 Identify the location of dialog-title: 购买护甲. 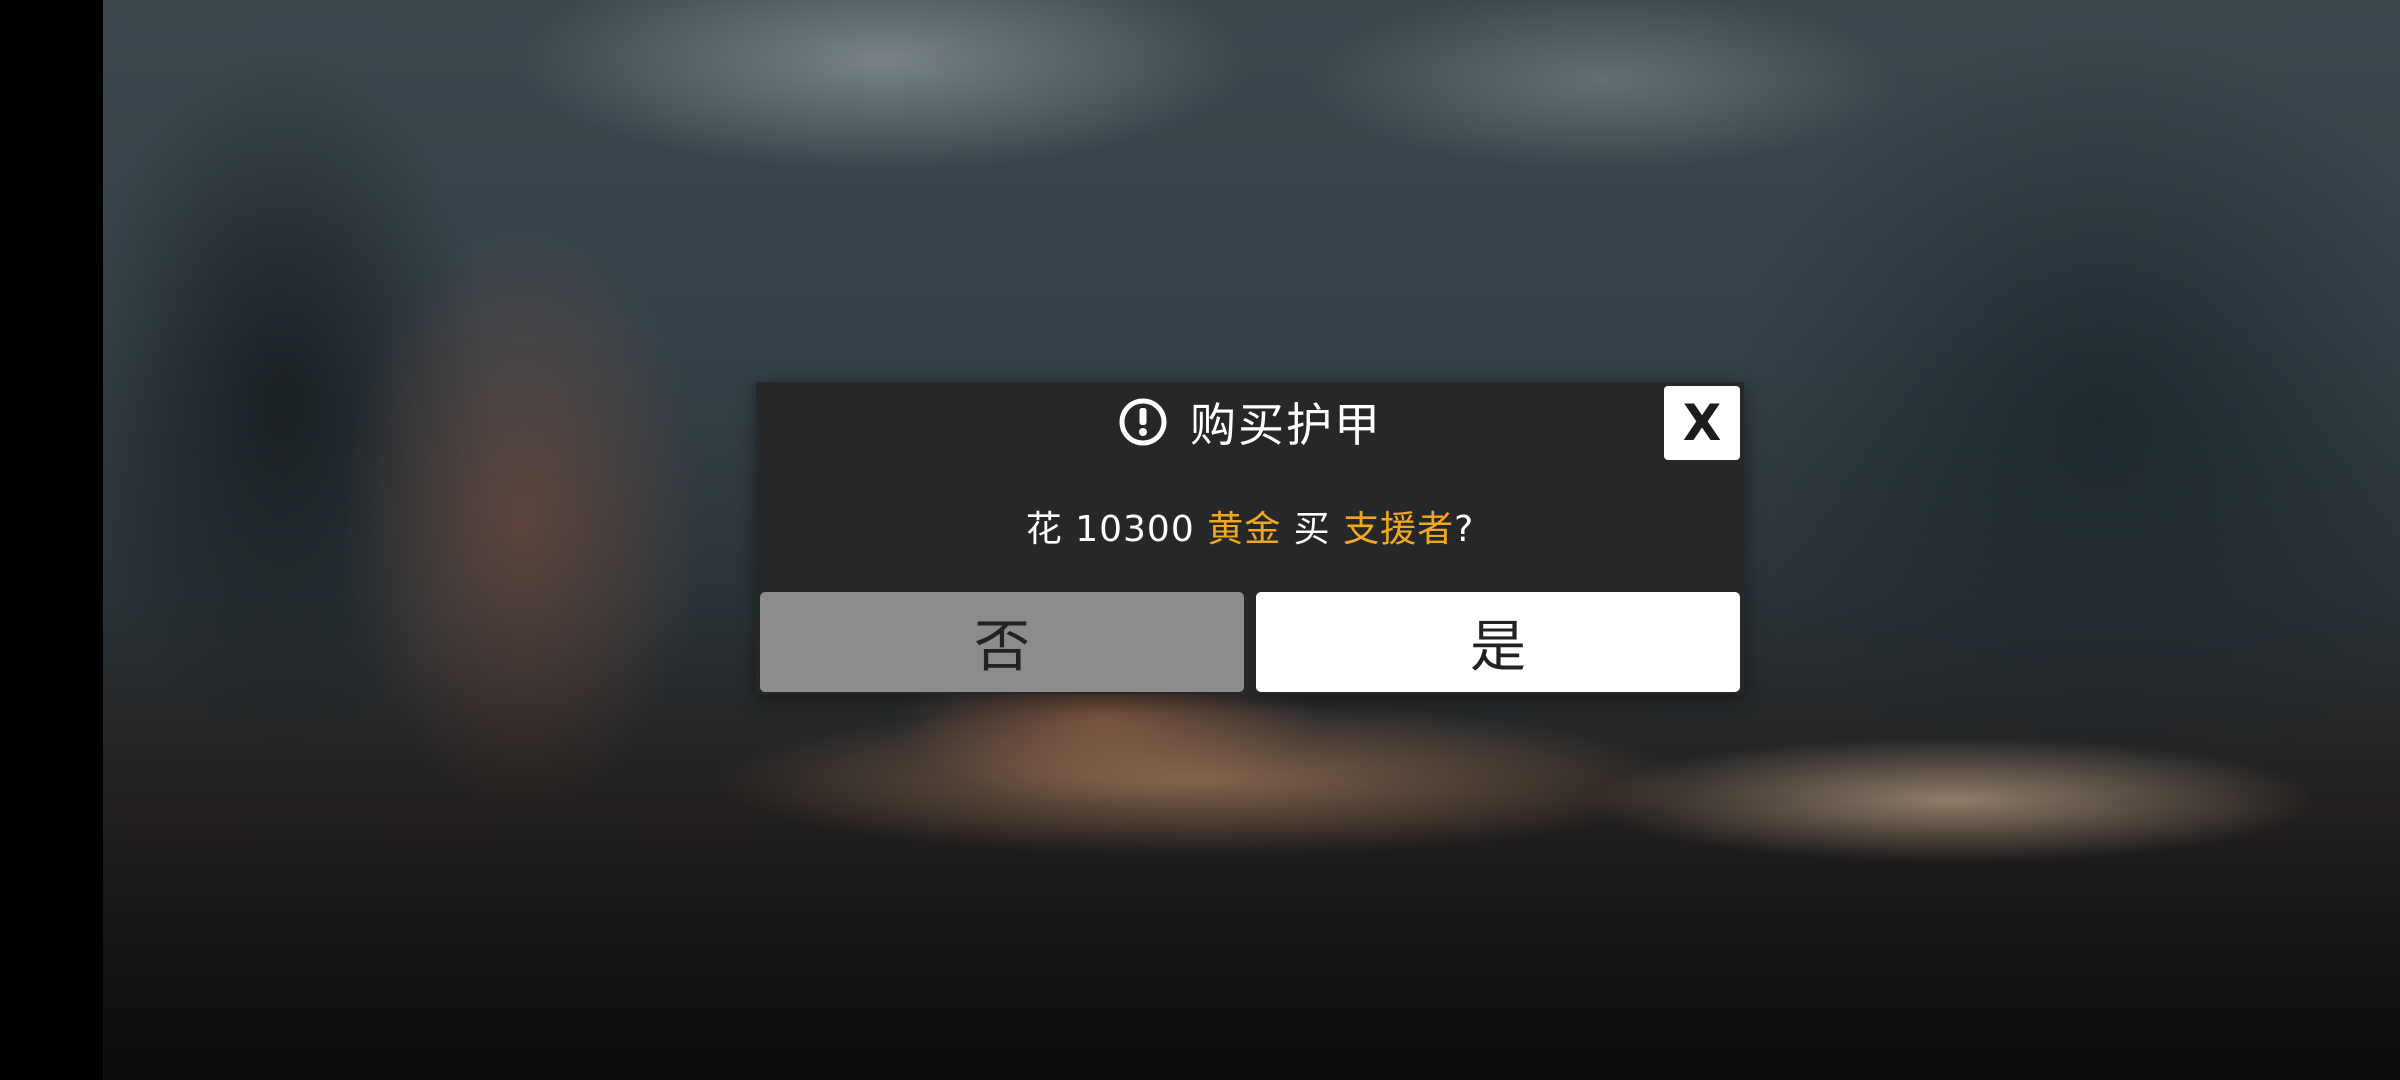
(1286, 425).